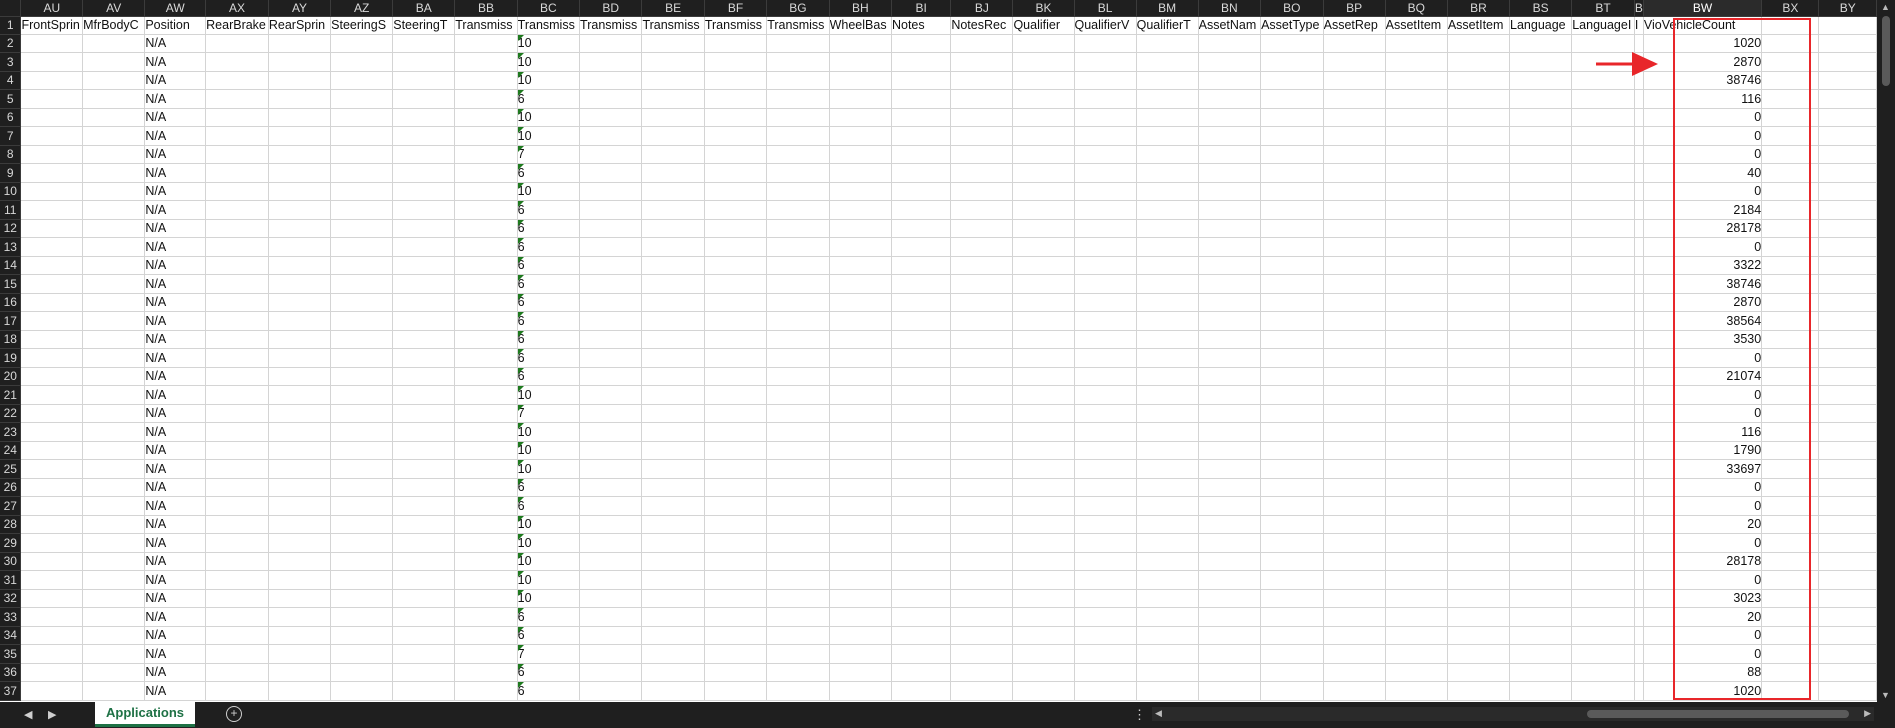  I want to click on row-header: 22, so click(11, 413).